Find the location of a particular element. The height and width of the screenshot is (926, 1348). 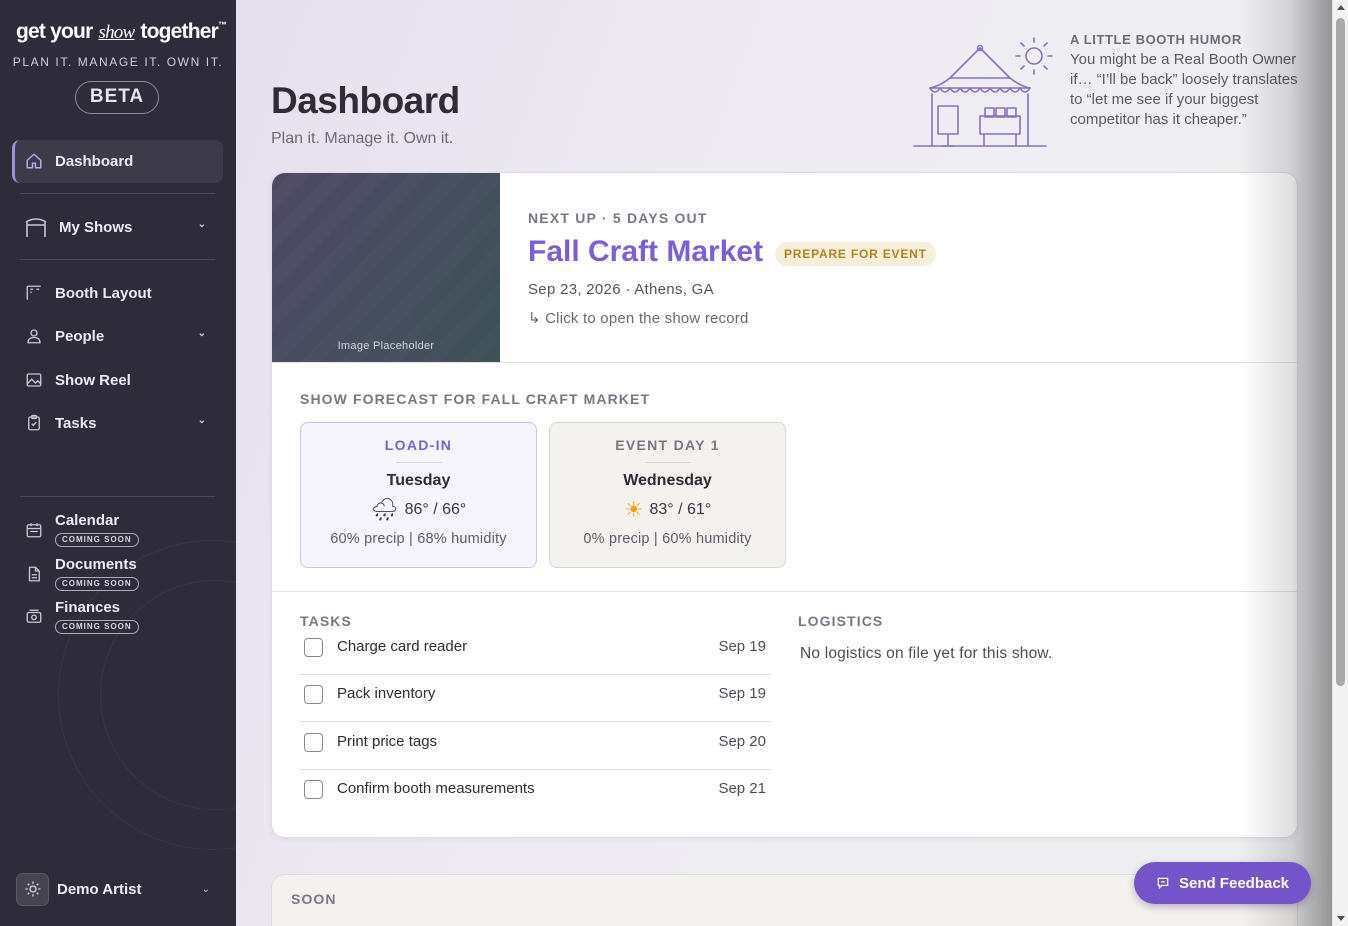

sidebar-item-finances: Finances COMING SOON is located at coordinates (81, 616).